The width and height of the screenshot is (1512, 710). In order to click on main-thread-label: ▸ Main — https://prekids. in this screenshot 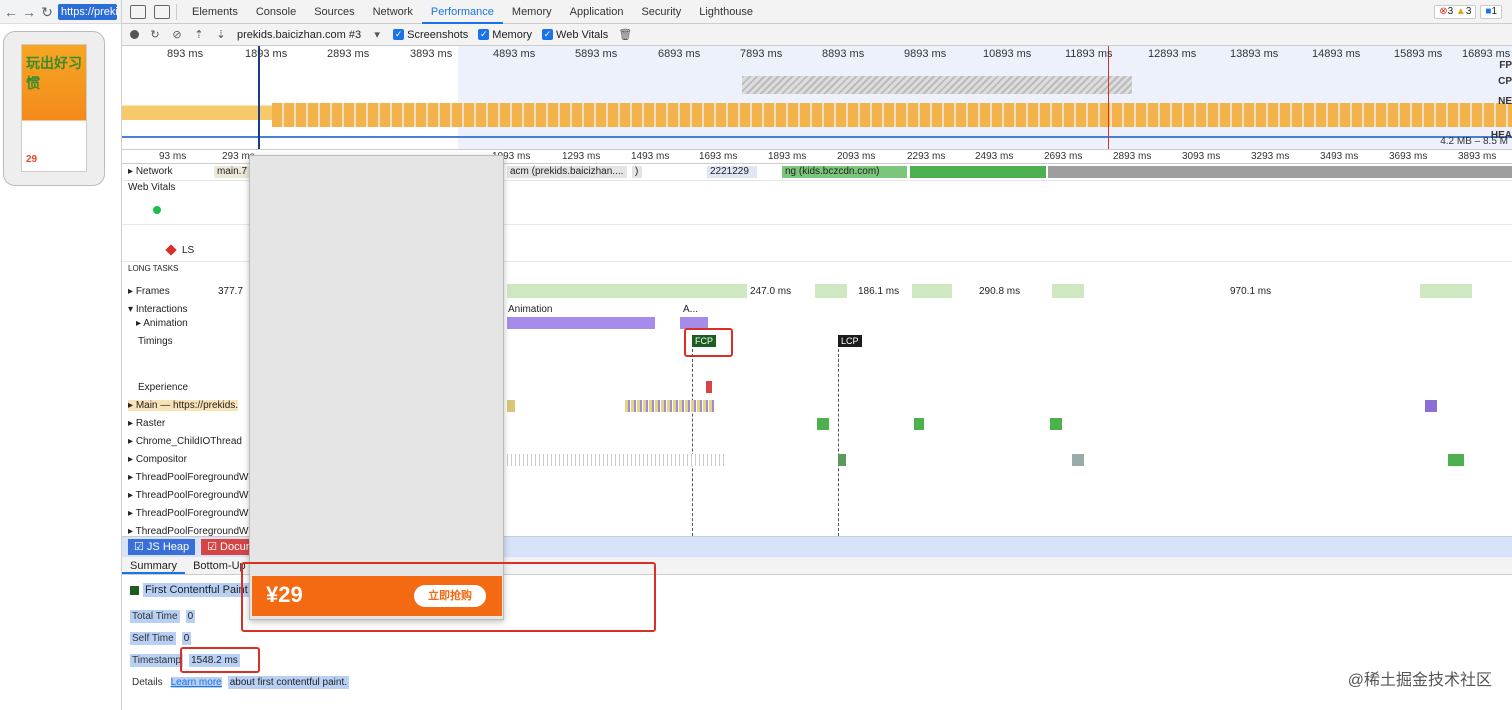, I will do `click(183, 405)`.